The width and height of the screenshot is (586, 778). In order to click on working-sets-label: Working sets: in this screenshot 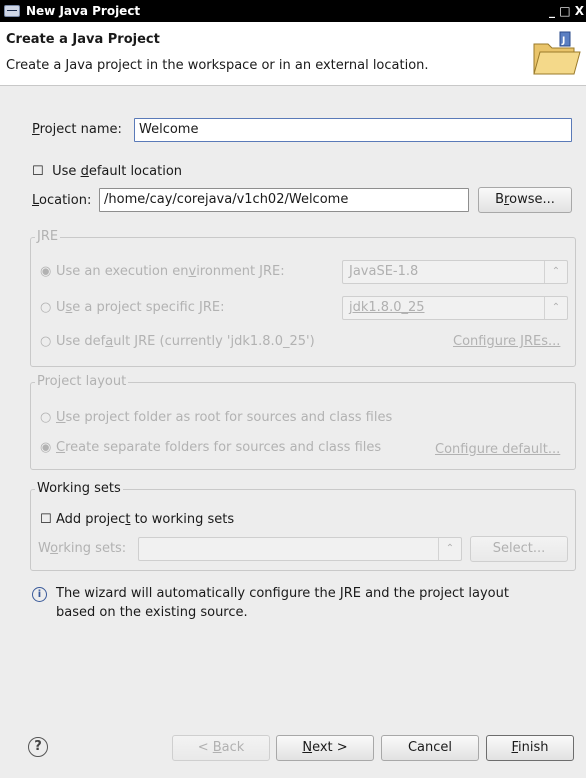, I will do `click(82, 548)`.